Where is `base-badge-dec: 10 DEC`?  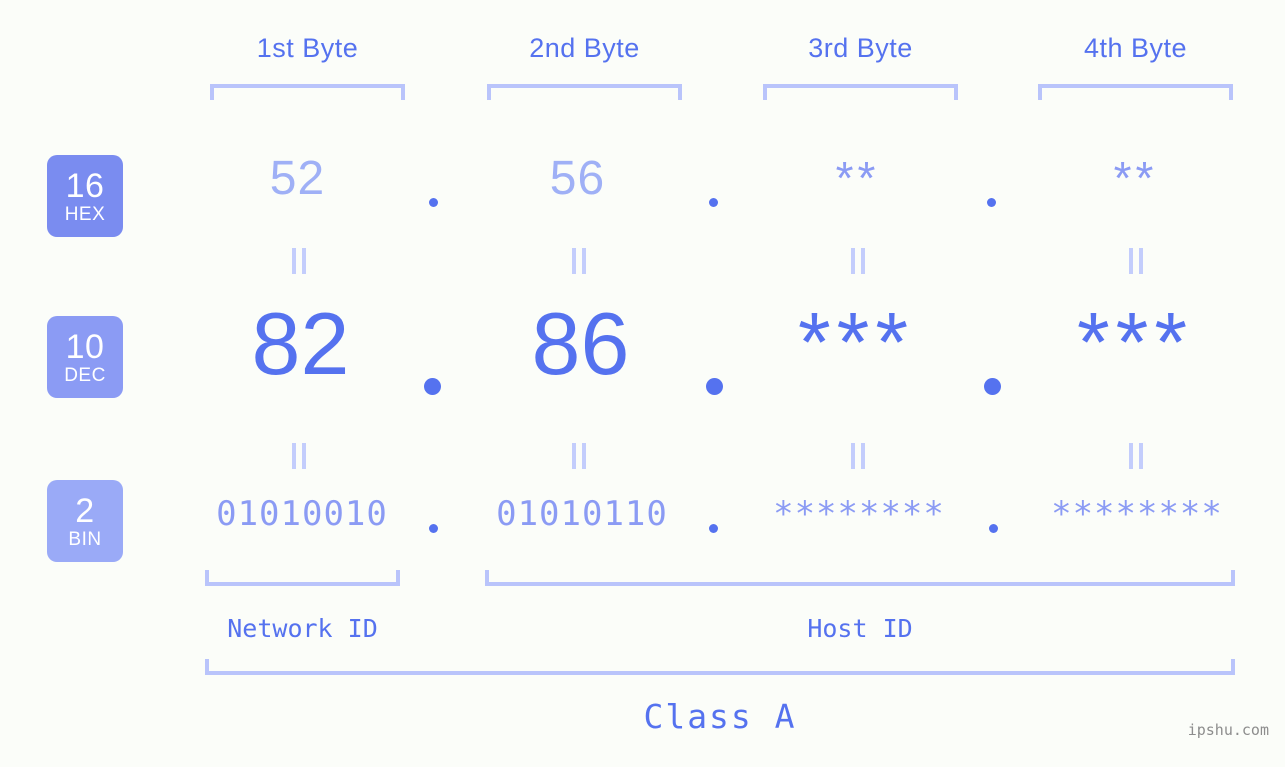 base-badge-dec: 10 DEC is located at coordinates (85, 357).